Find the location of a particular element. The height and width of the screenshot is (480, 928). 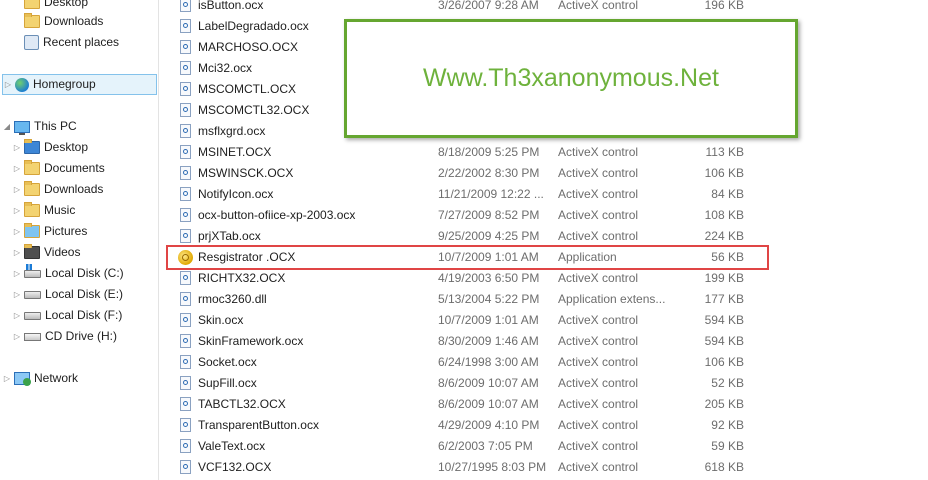

nav-item-label: Videos is located at coordinates (62, 252).